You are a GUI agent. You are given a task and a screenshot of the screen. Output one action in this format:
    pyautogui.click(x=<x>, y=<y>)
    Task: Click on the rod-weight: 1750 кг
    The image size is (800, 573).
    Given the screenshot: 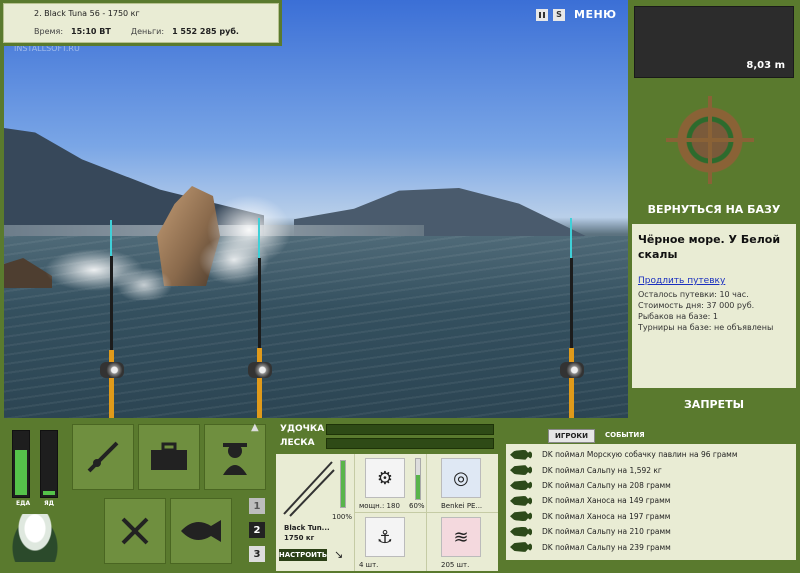 What is the action you would take?
    pyautogui.click(x=299, y=538)
    